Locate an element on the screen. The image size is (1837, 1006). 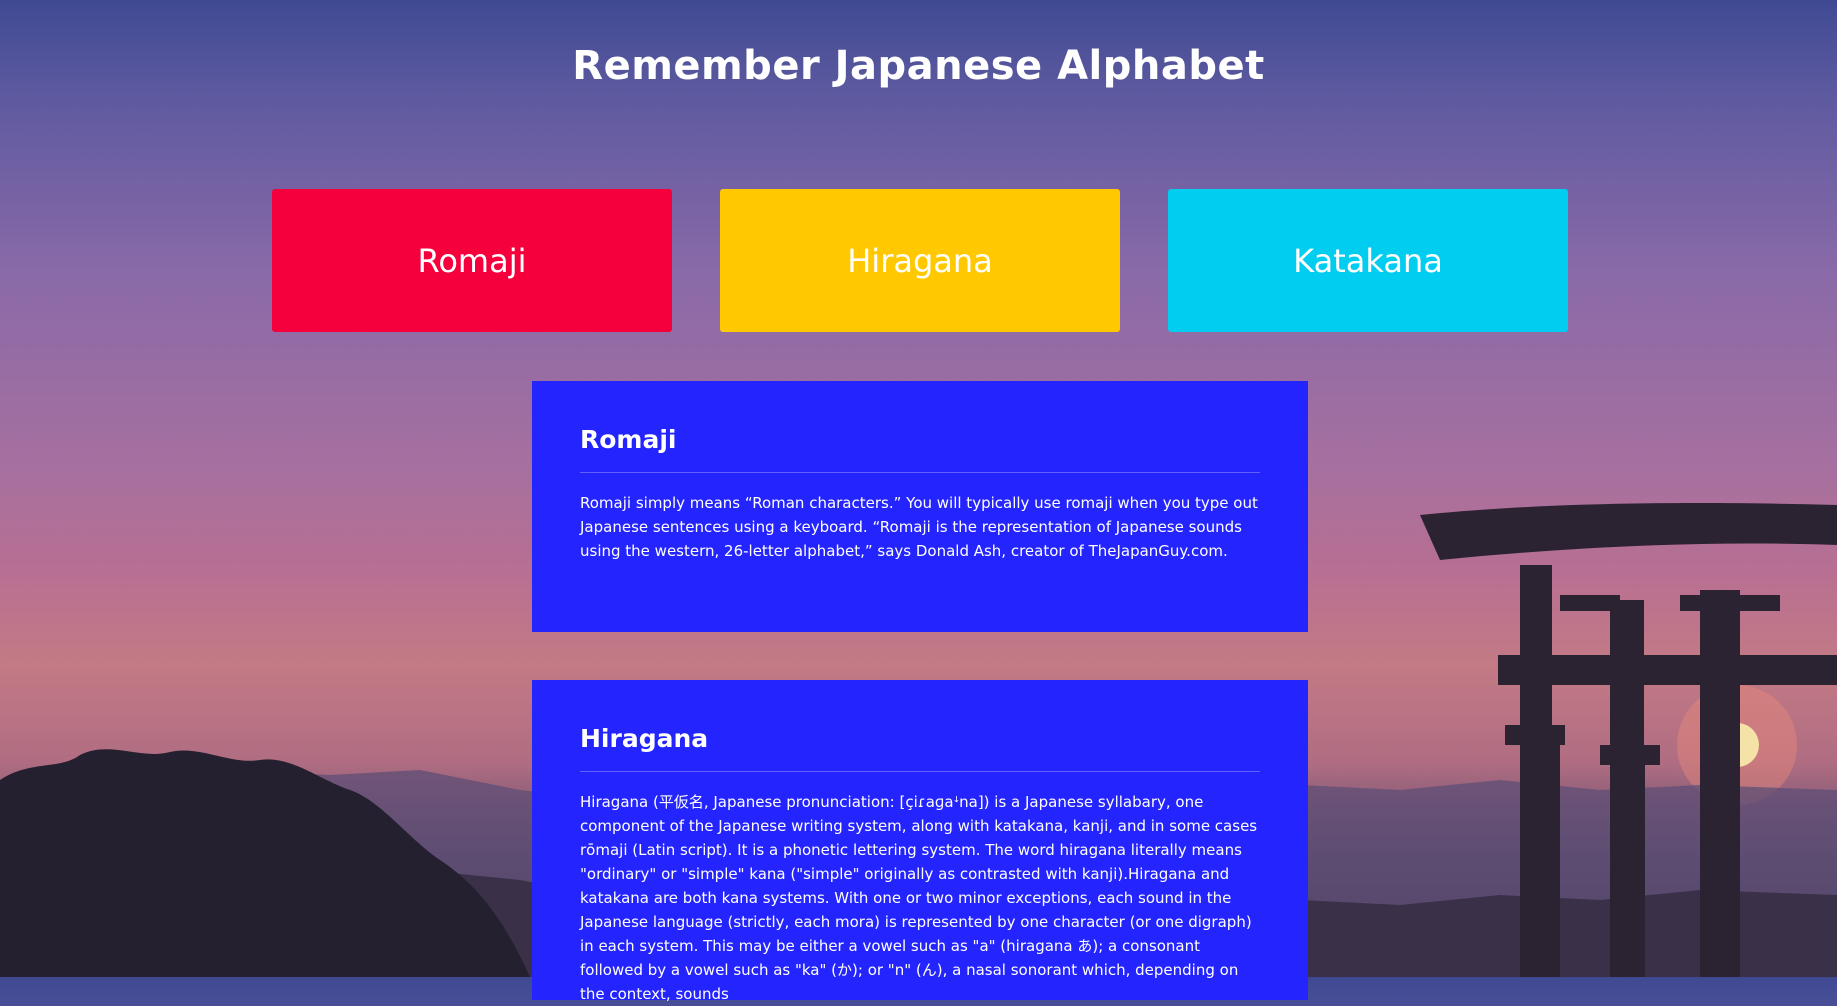
romaji-section-heading: Romaji is located at coordinates (628, 439).